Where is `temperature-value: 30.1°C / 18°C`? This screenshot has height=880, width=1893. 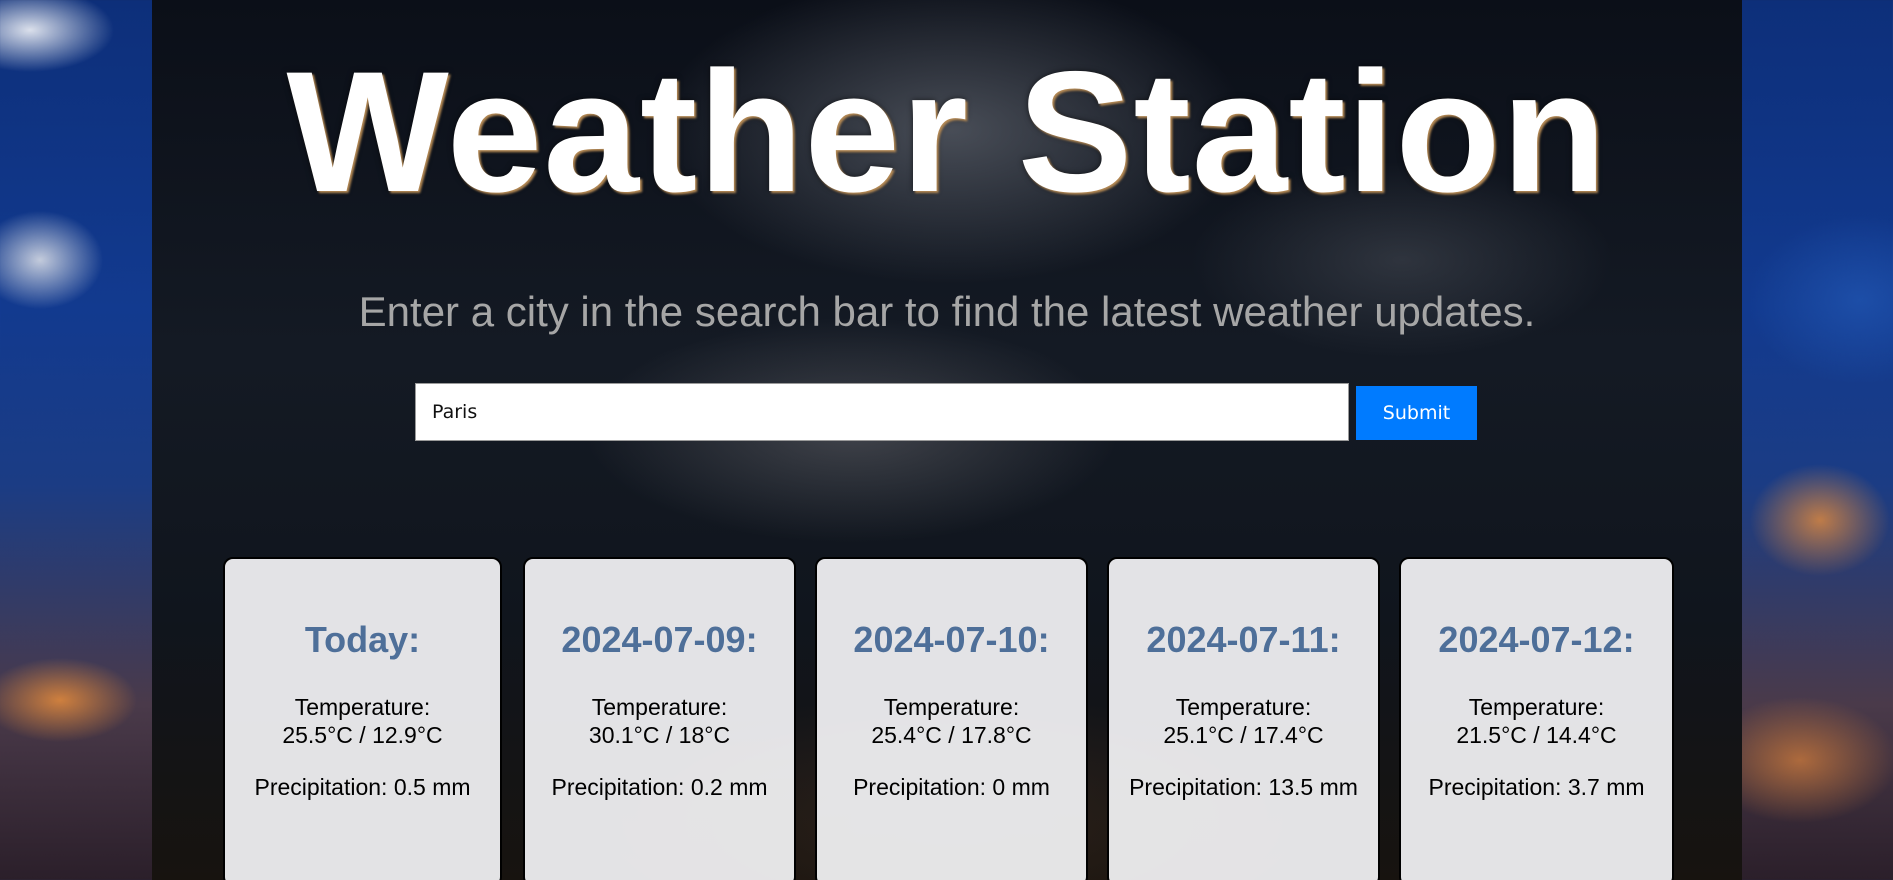 temperature-value: 30.1°C / 18°C is located at coordinates (659, 735).